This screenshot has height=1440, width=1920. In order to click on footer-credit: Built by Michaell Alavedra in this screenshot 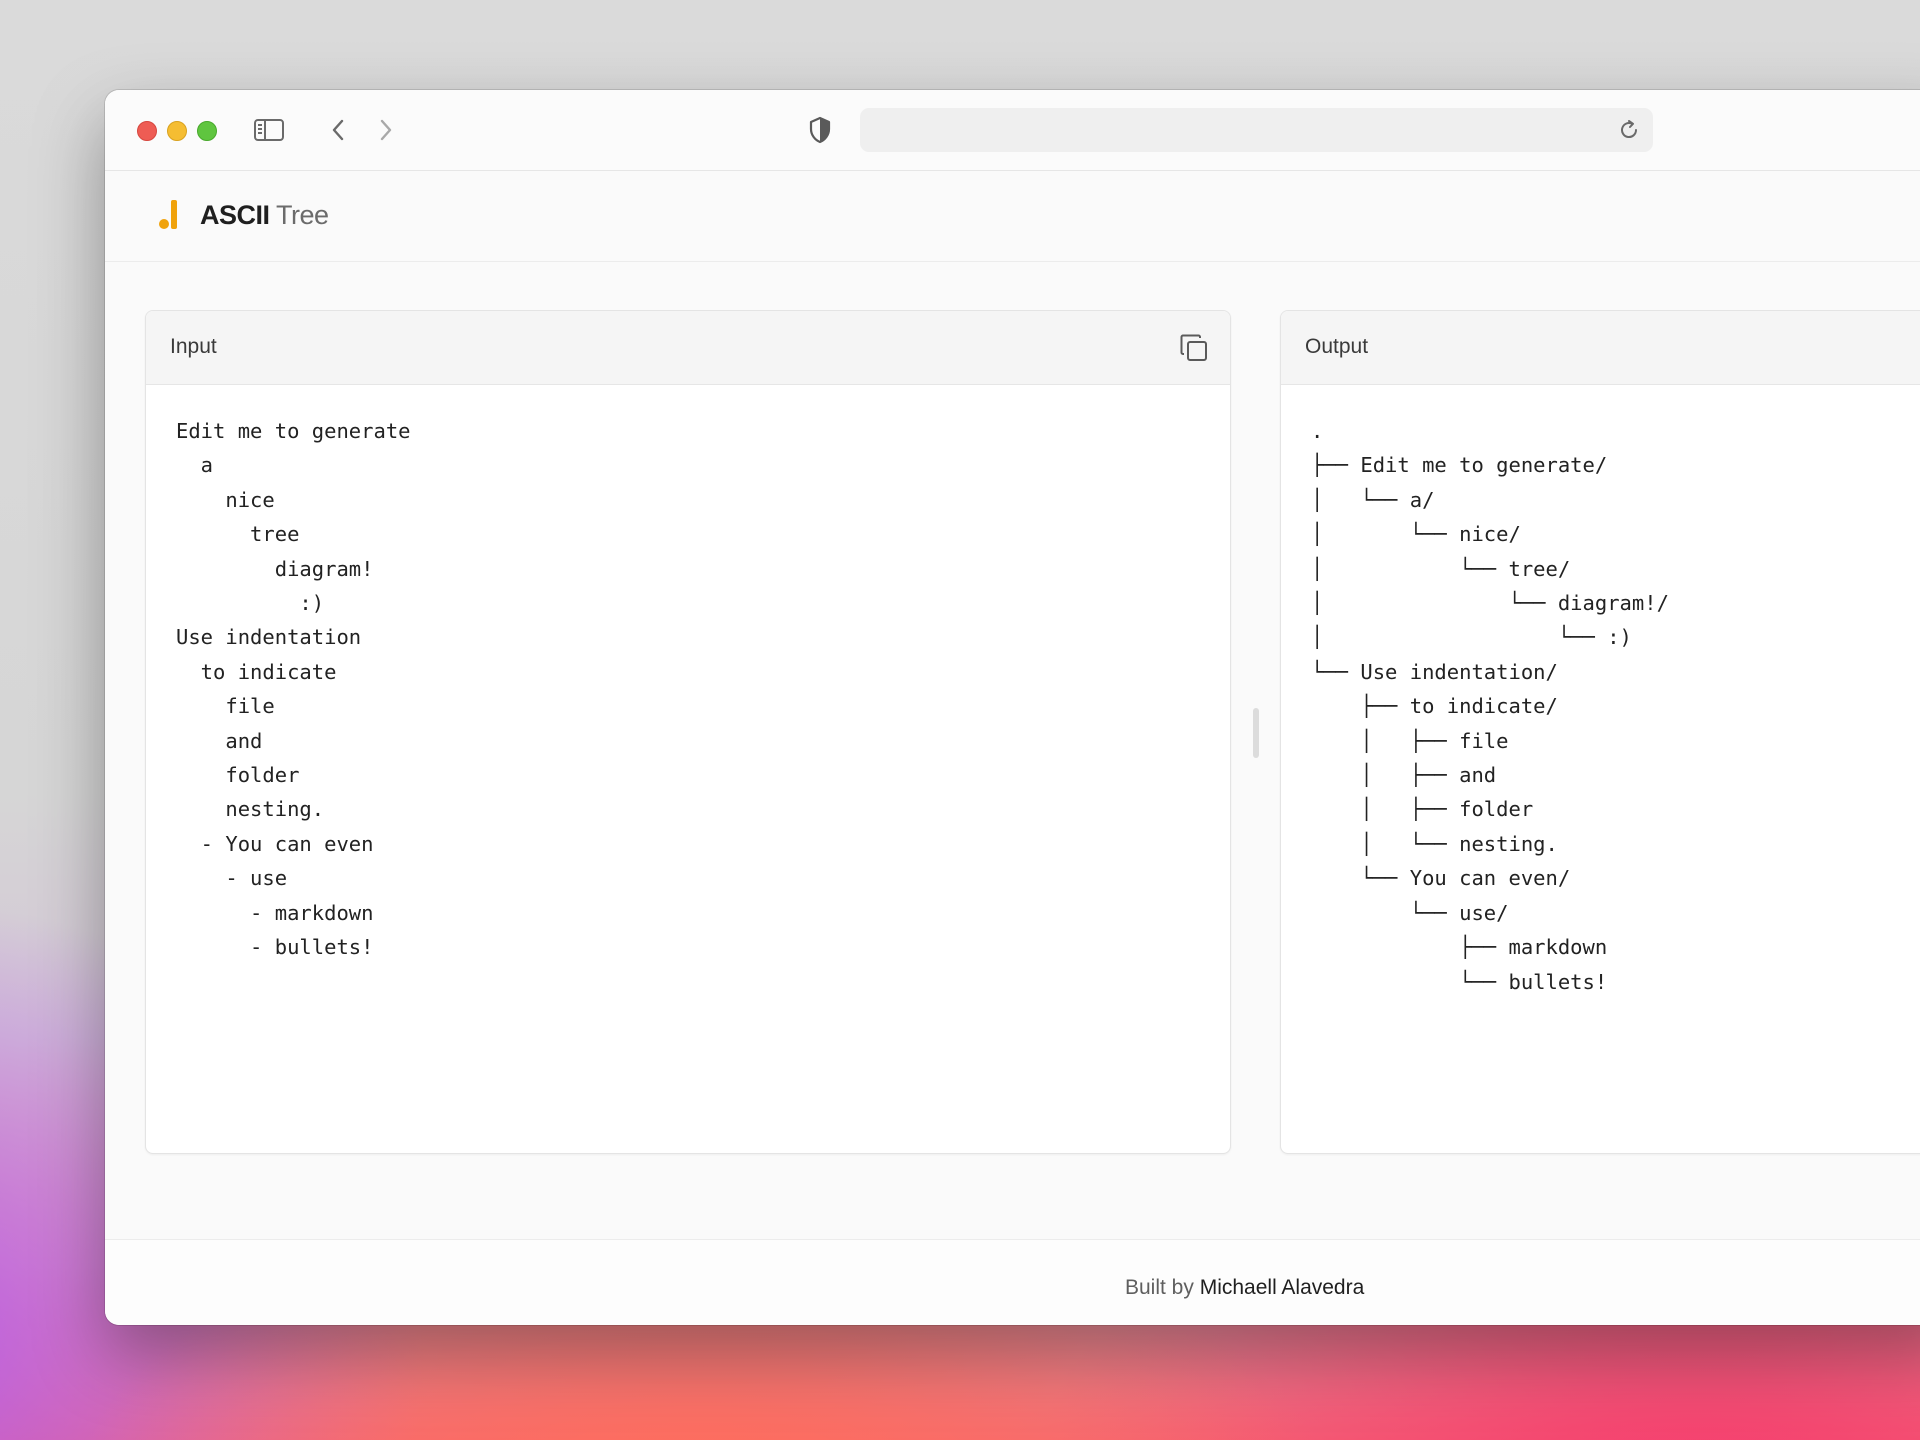, I will do `click(1244, 1288)`.